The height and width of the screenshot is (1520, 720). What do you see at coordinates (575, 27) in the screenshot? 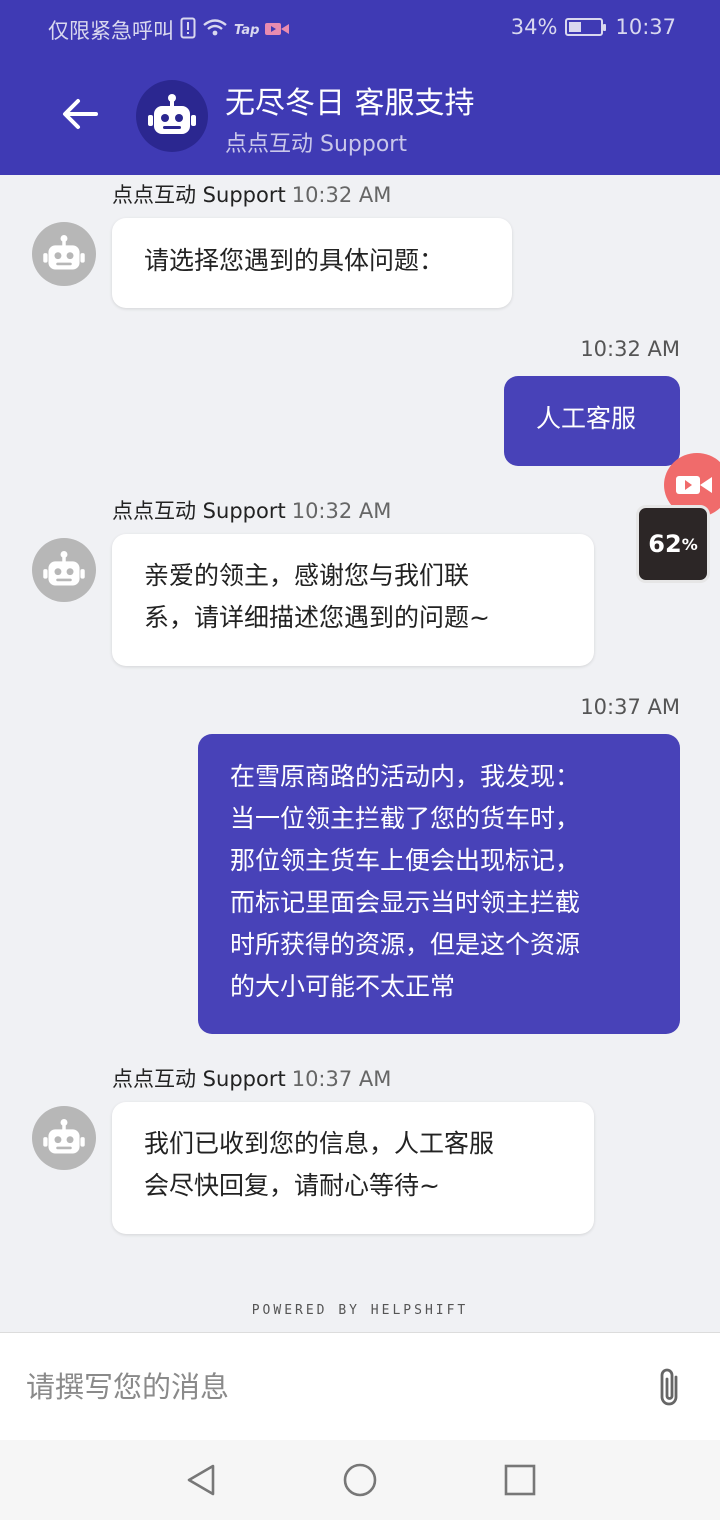
I see `battery-level` at bounding box center [575, 27].